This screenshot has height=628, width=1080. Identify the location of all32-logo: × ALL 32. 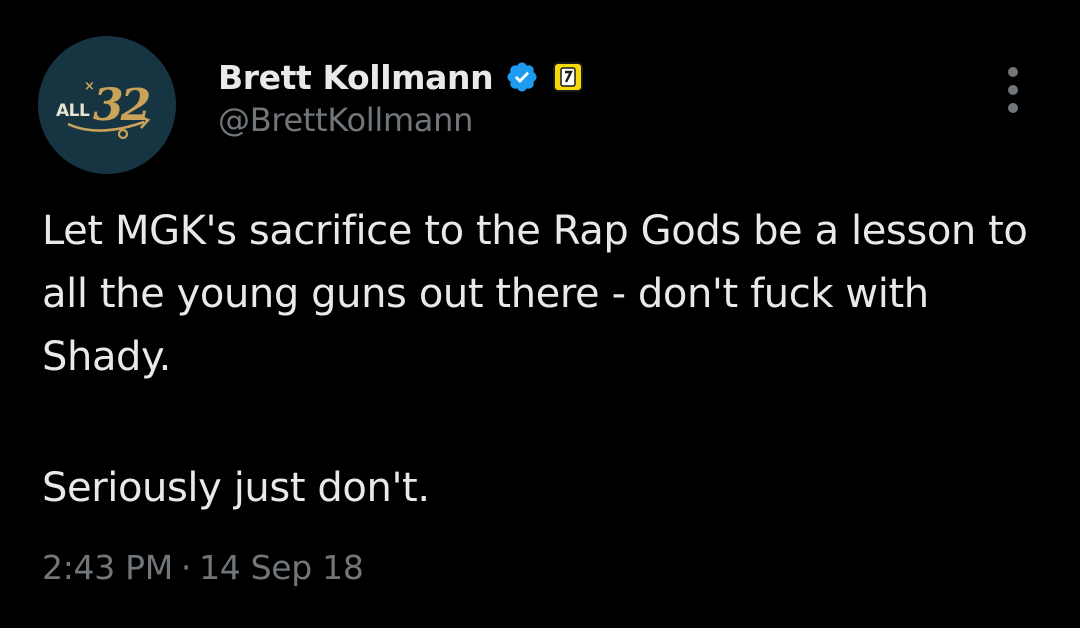
(107, 105).